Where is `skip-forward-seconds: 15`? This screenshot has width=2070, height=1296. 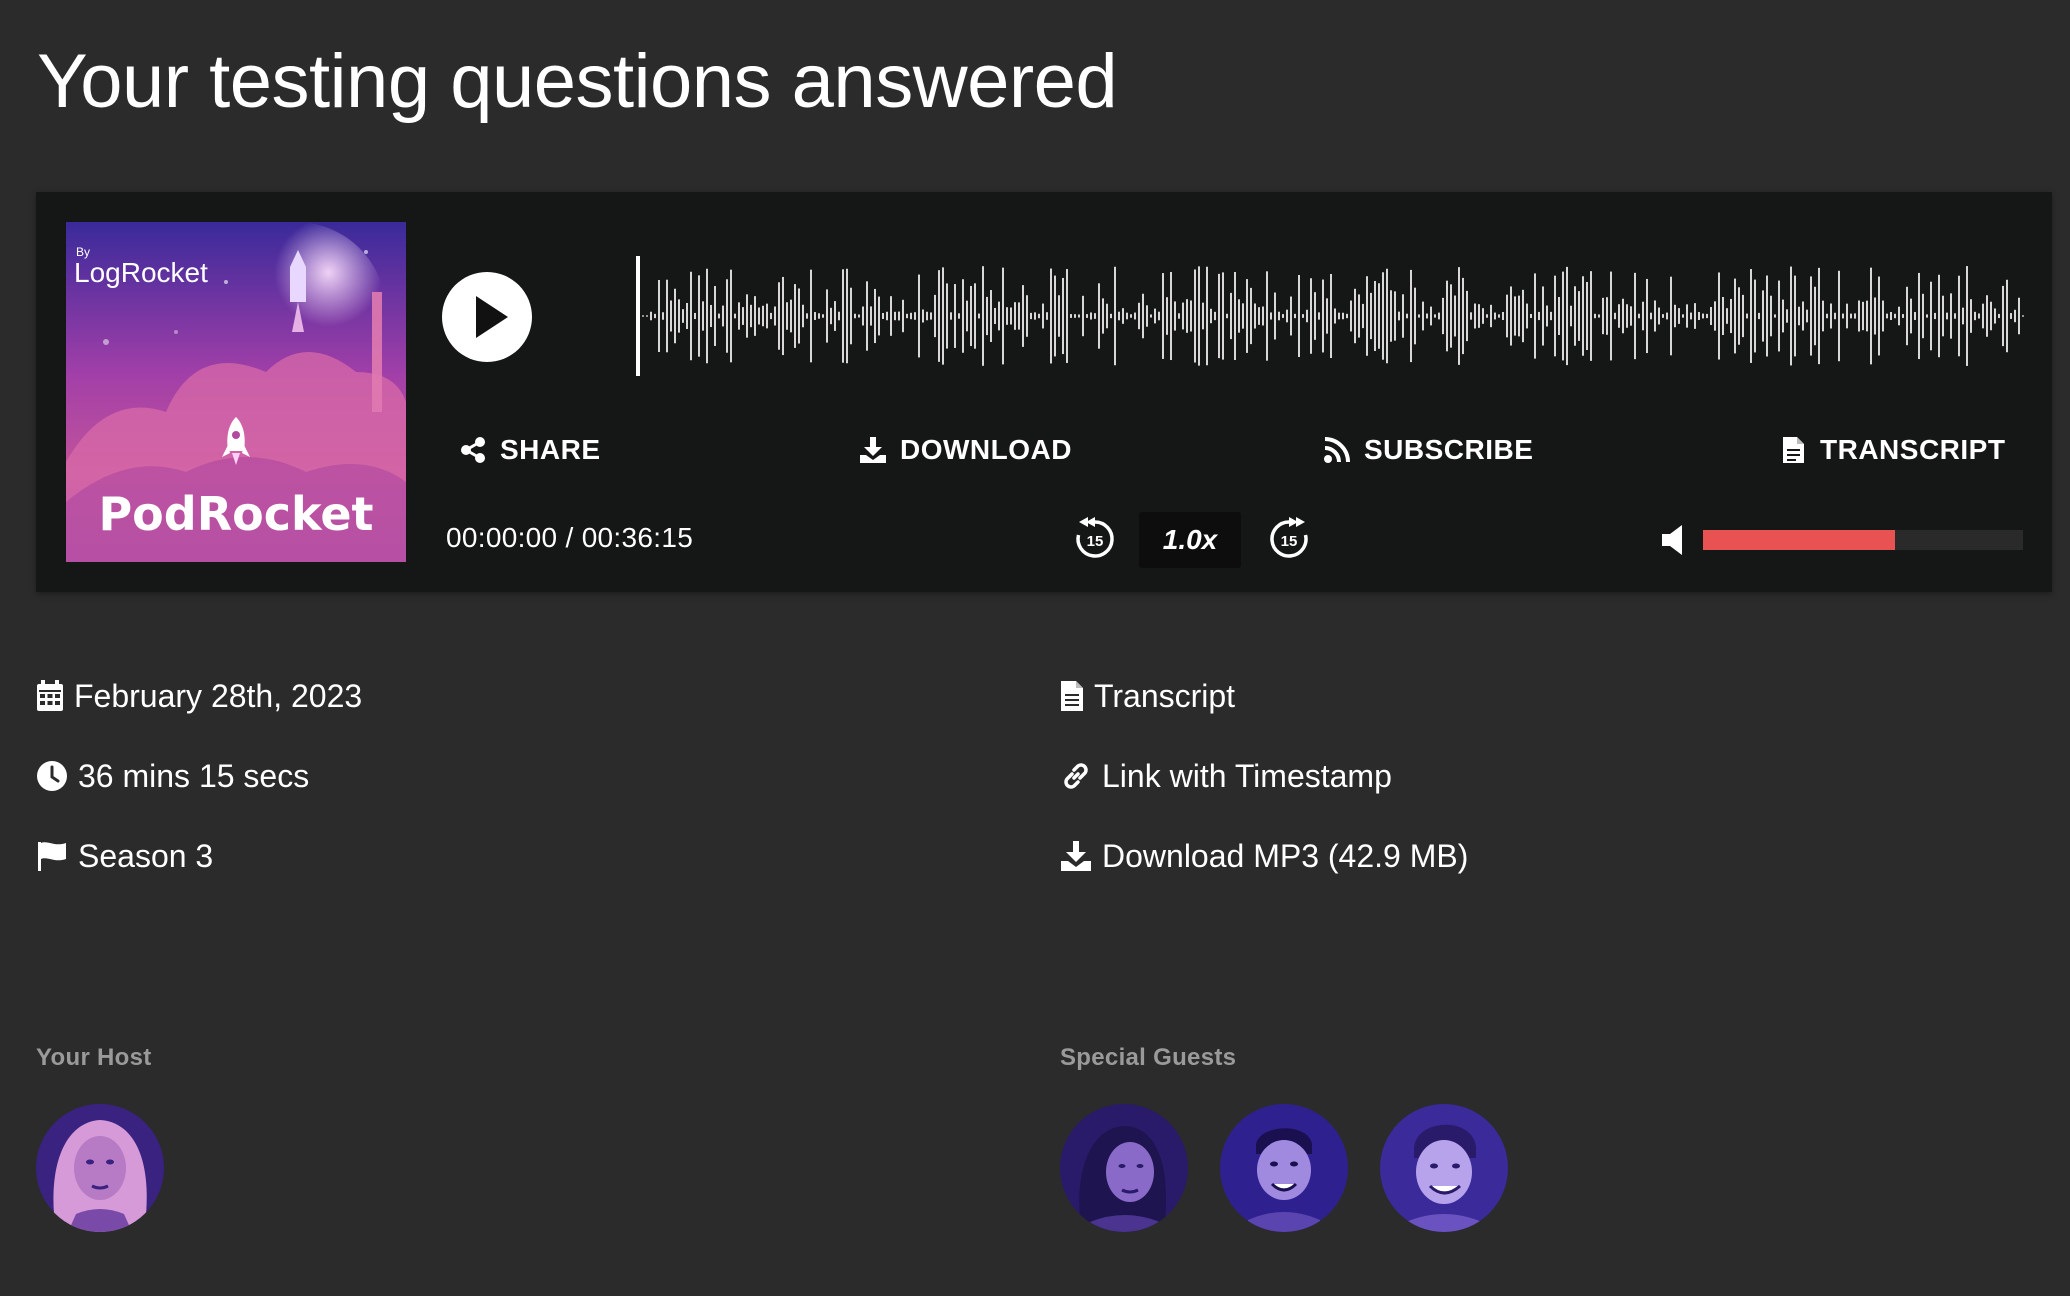 skip-forward-seconds: 15 is located at coordinates (1289, 541).